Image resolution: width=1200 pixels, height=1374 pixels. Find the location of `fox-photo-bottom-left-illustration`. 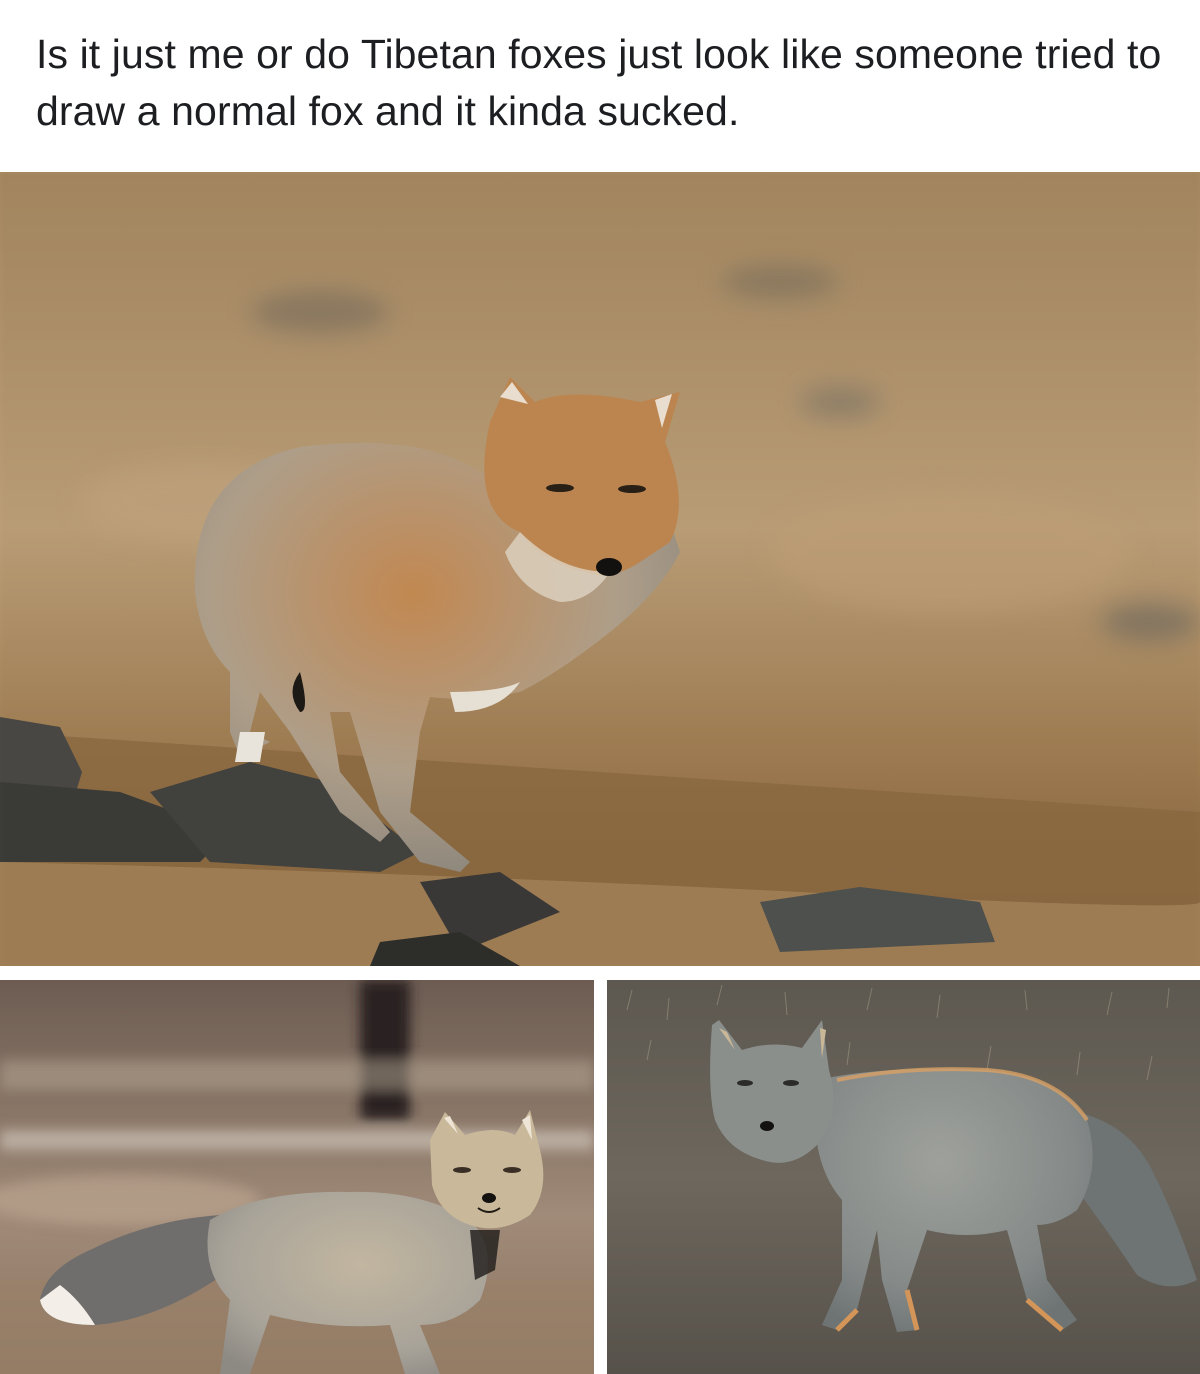

fox-photo-bottom-left-illustration is located at coordinates (297, 1177).